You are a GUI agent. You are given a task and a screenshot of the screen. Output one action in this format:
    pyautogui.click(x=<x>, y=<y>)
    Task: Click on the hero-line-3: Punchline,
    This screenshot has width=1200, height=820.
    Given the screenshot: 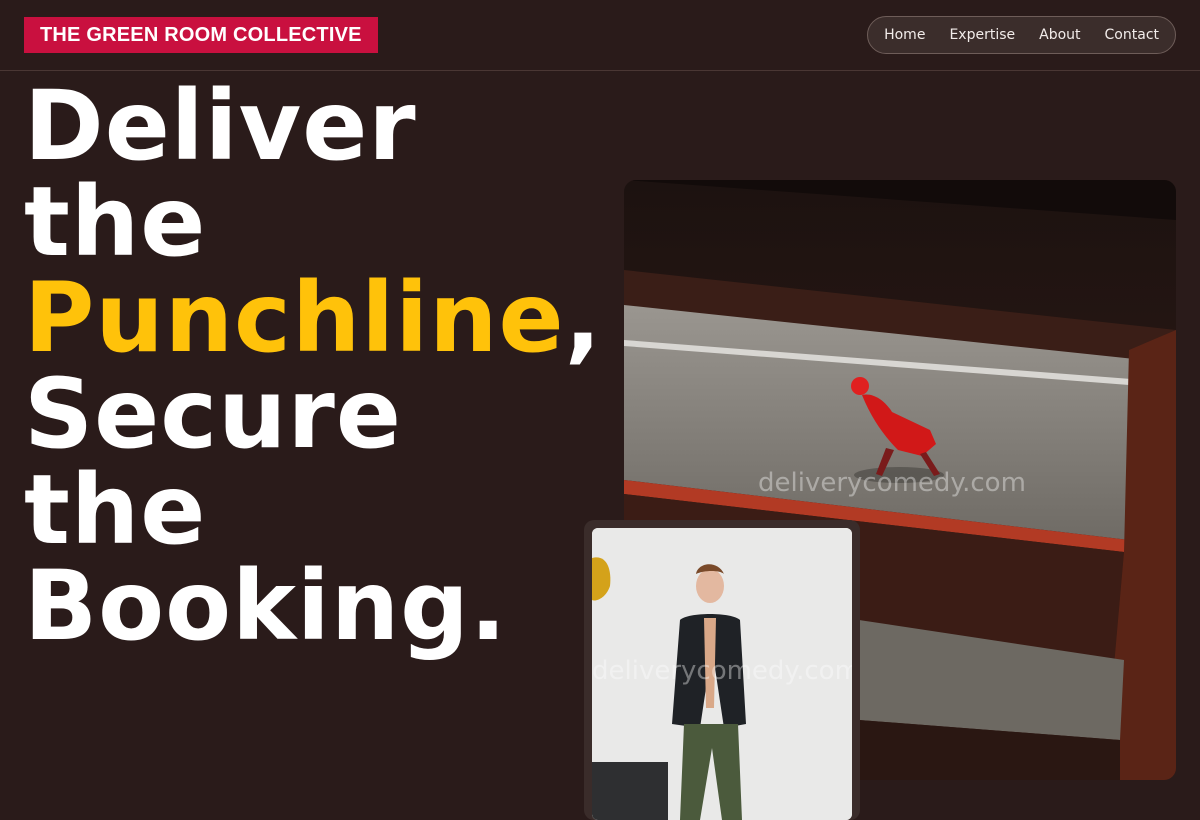 What is the action you would take?
    pyautogui.click(x=313, y=318)
    